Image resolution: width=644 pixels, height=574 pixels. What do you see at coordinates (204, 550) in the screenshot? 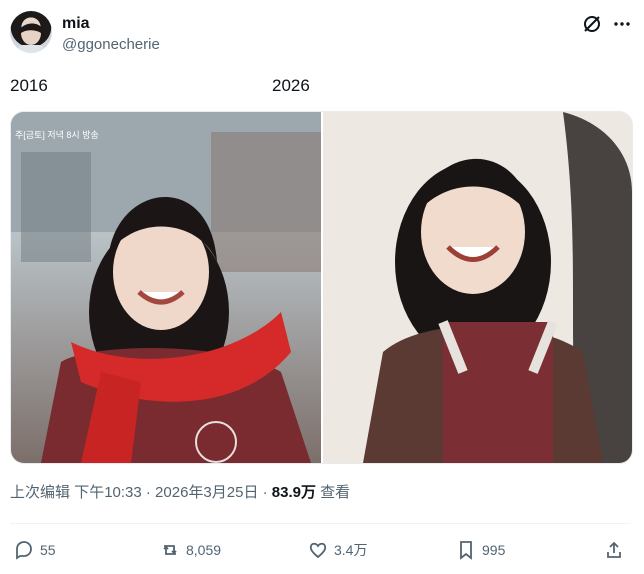
I see `retweet-count: 8,059` at bounding box center [204, 550].